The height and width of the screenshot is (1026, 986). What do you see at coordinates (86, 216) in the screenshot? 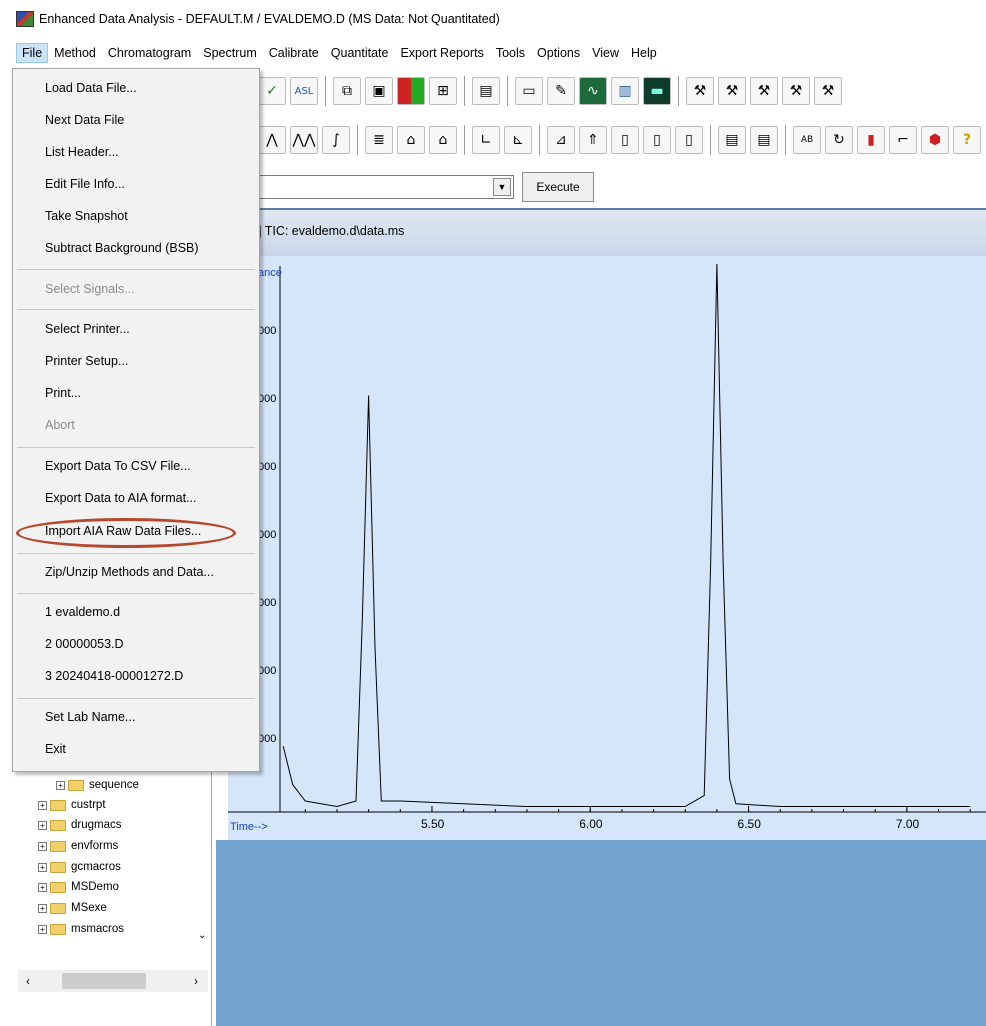
I see `menu-item-take-snapshot: Take Snapshot` at bounding box center [86, 216].